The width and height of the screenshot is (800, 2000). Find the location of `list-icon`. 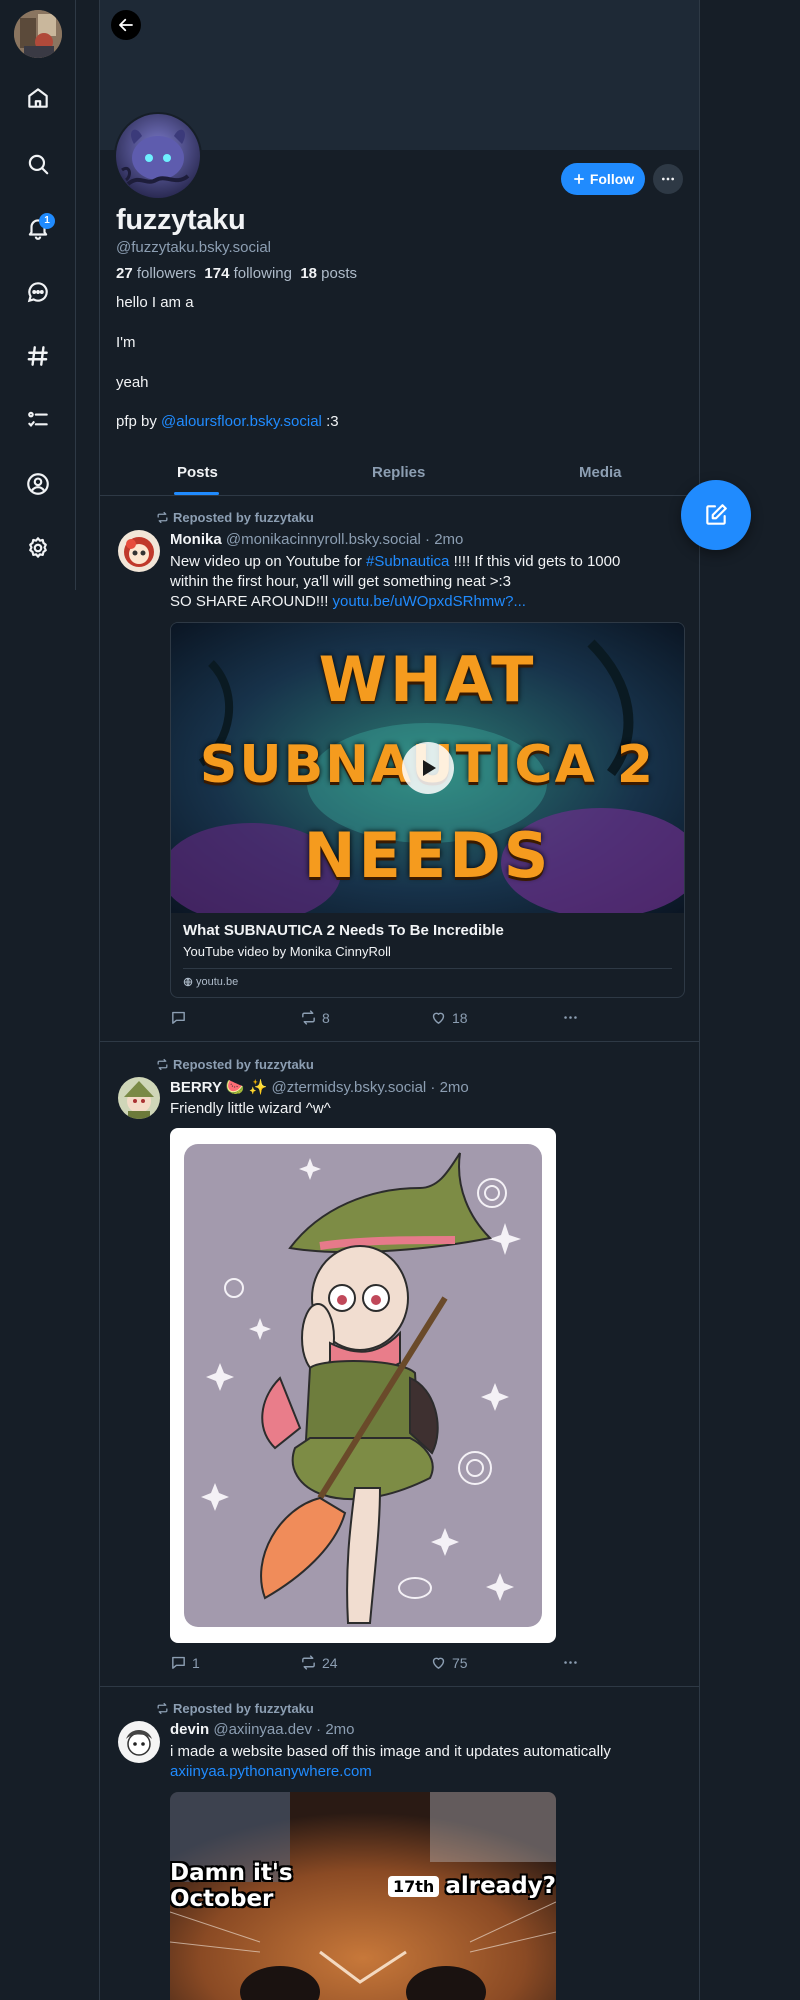

list-icon is located at coordinates (38, 419).